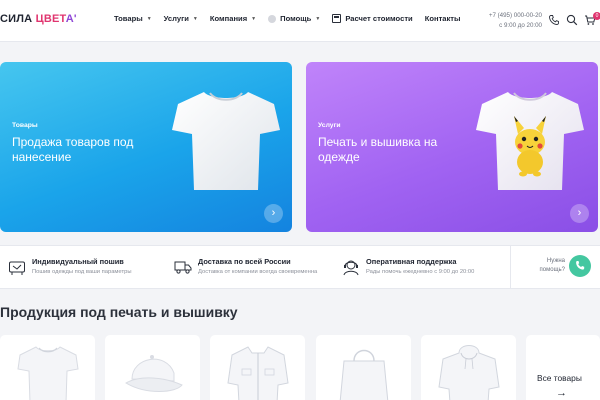  I want to click on product-card-tshirt, so click(47, 367).